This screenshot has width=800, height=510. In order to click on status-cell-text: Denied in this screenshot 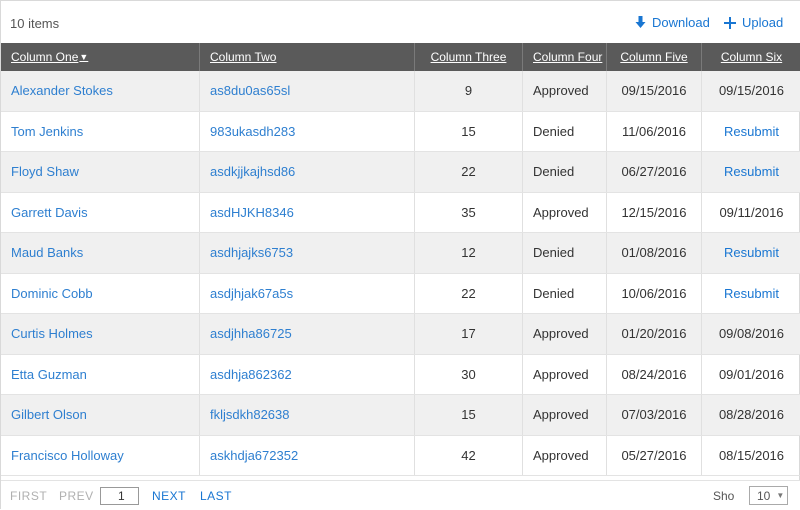, I will do `click(554, 131)`.